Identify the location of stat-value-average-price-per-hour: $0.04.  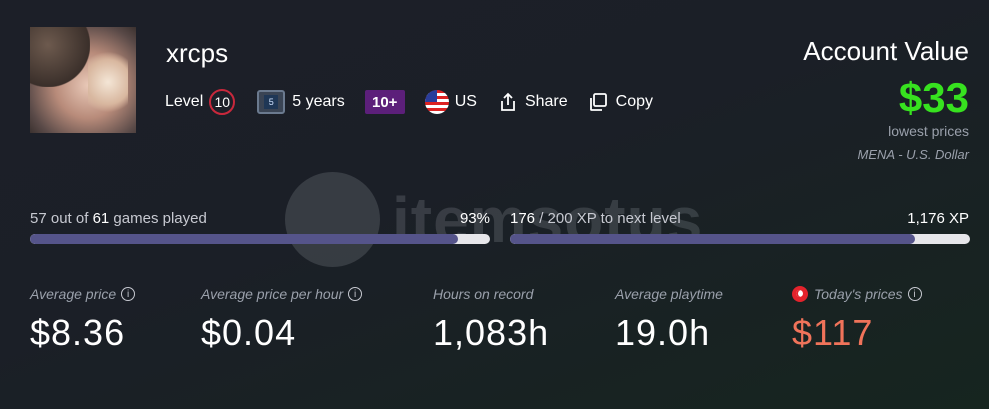
(249, 332).